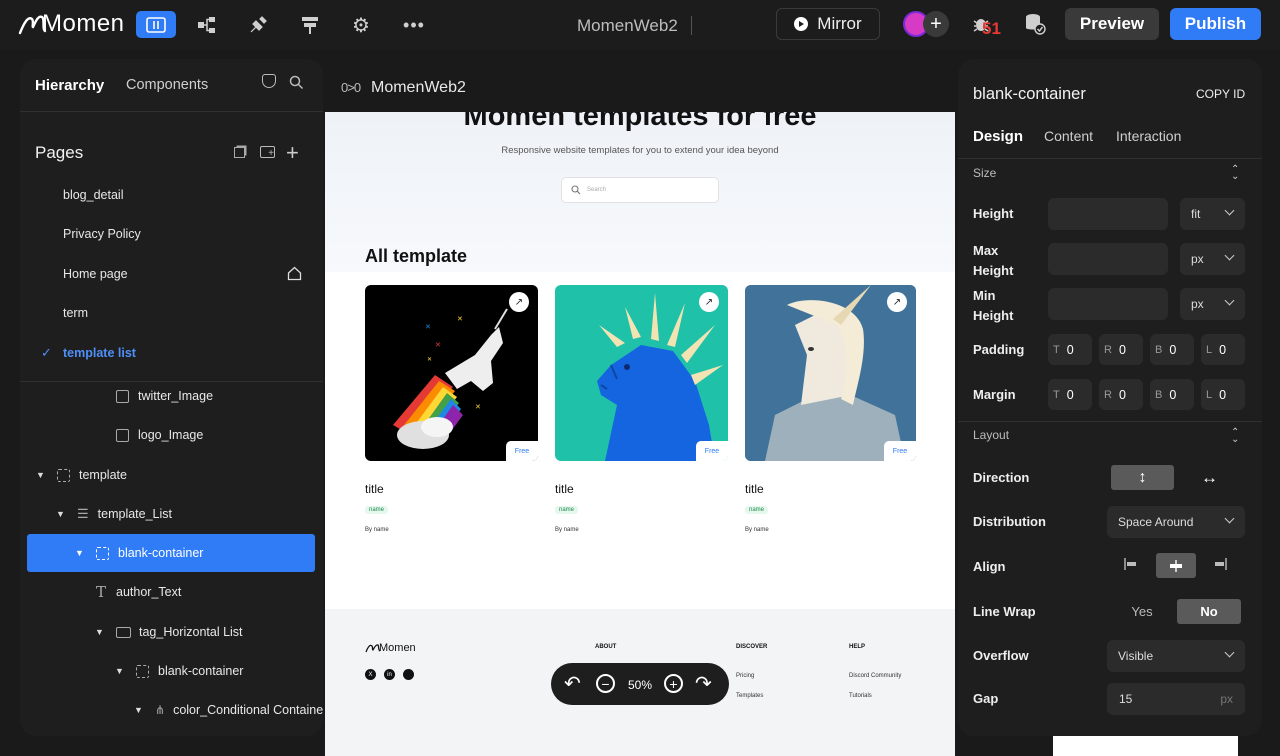  I want to click on margin-left-value: 0, so click(1223, 394).